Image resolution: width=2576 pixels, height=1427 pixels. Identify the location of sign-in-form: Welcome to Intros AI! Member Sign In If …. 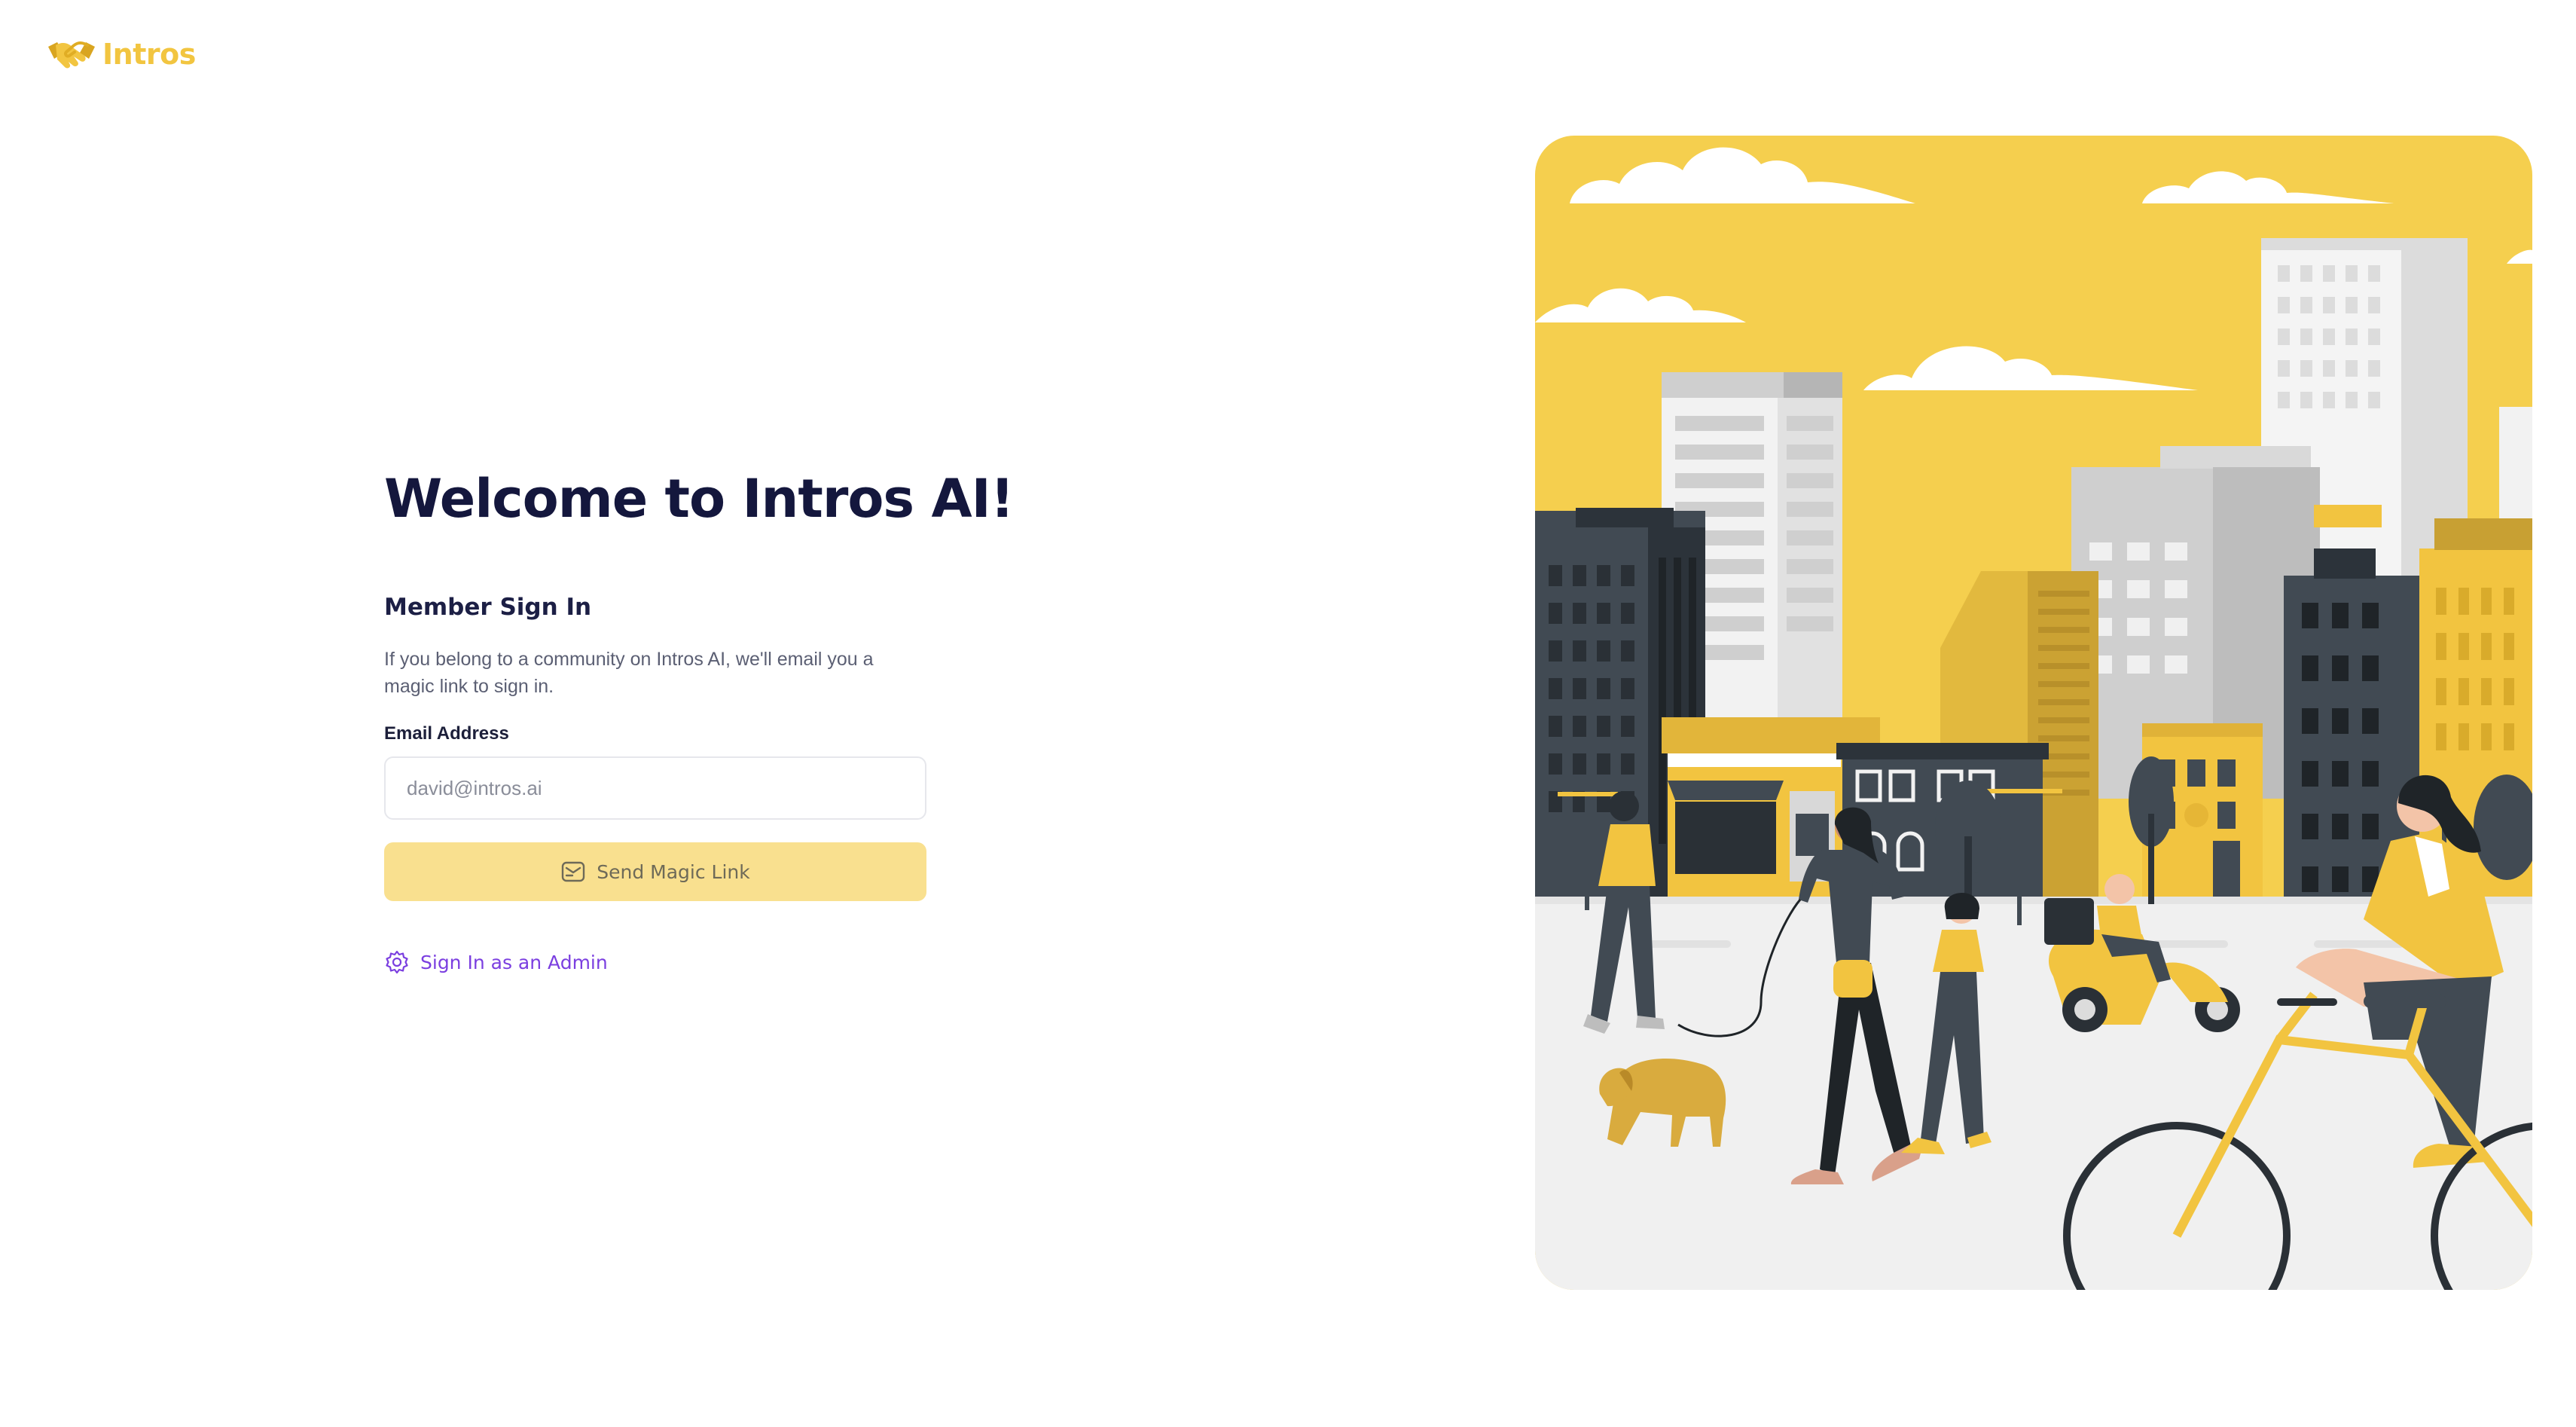
(700, 720).